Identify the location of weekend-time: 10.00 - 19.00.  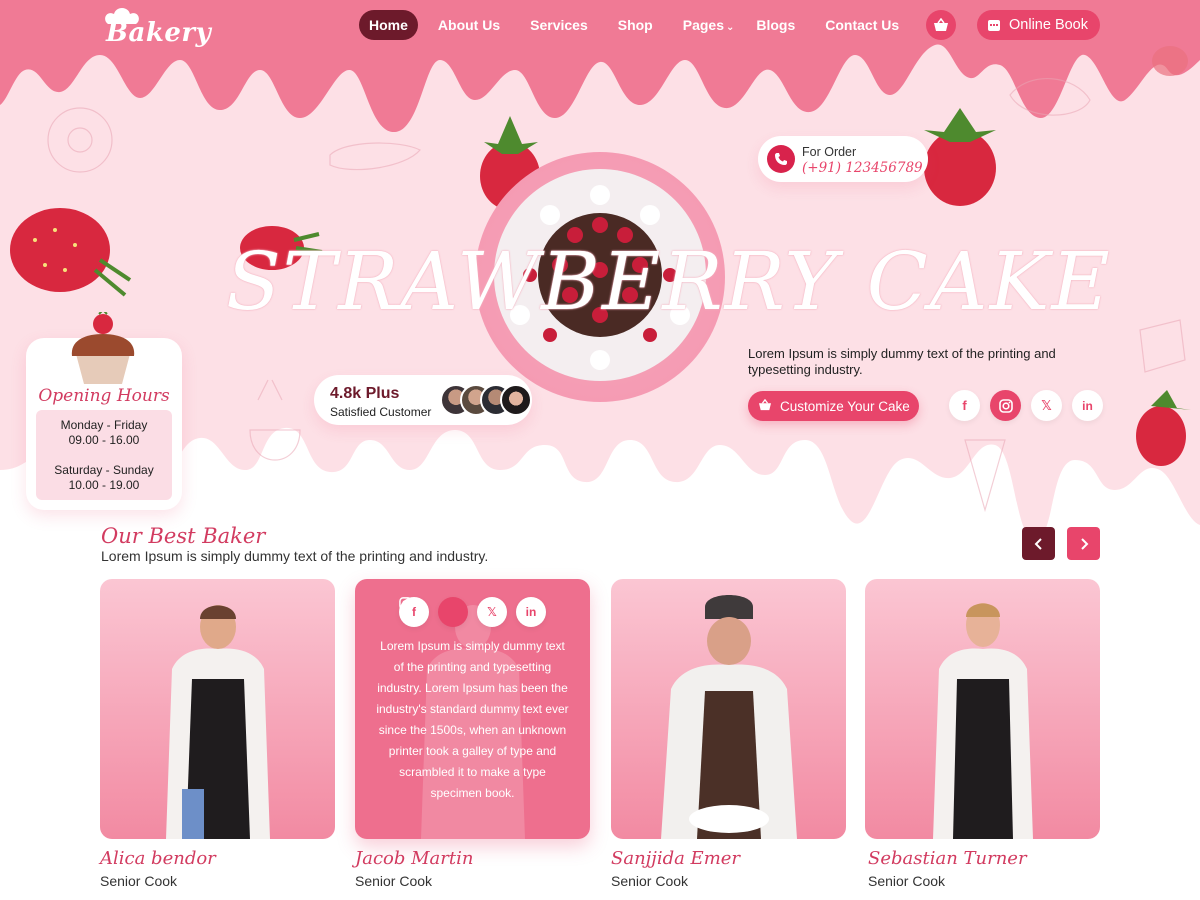
(104, 485).